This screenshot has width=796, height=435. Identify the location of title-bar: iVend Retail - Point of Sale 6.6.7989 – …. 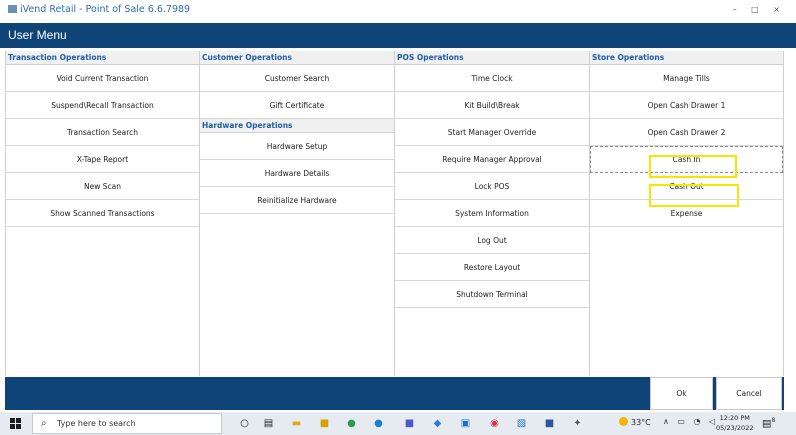
(398, 11).